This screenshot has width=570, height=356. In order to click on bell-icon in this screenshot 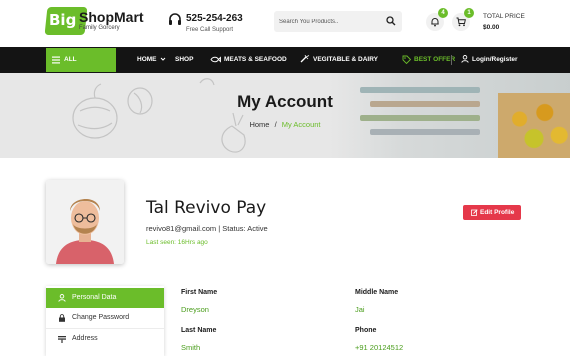, I will do `click(435, 22)`.